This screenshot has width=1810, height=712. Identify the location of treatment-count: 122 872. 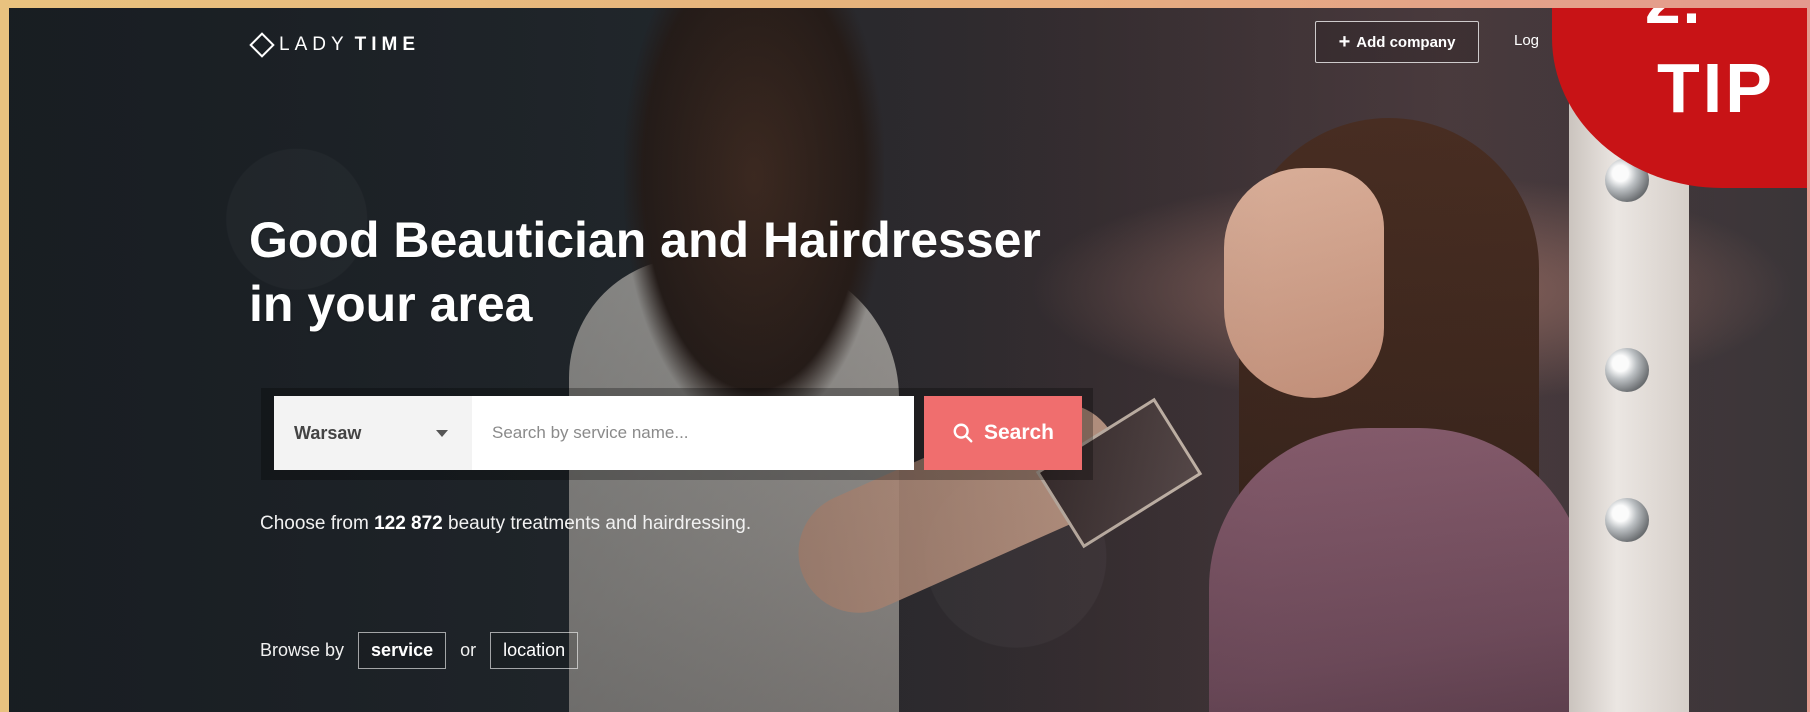
(408, 523).